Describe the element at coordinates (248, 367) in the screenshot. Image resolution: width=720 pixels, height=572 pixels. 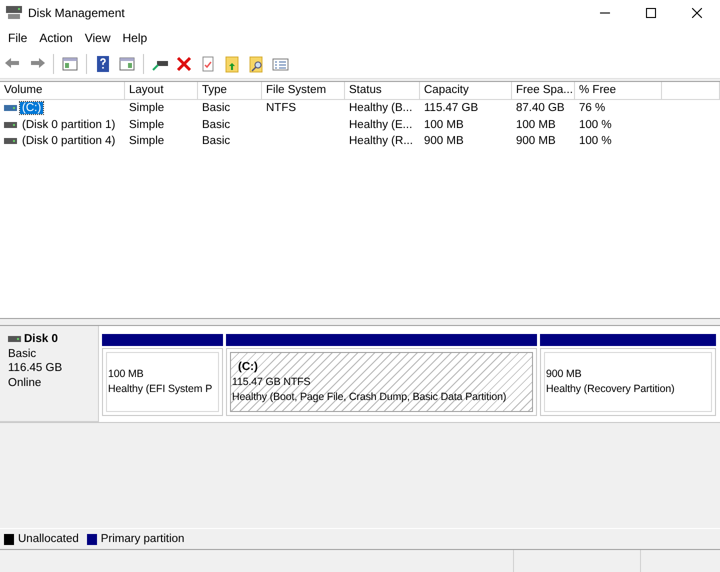
I see `partition-label: (C:)` at that location.